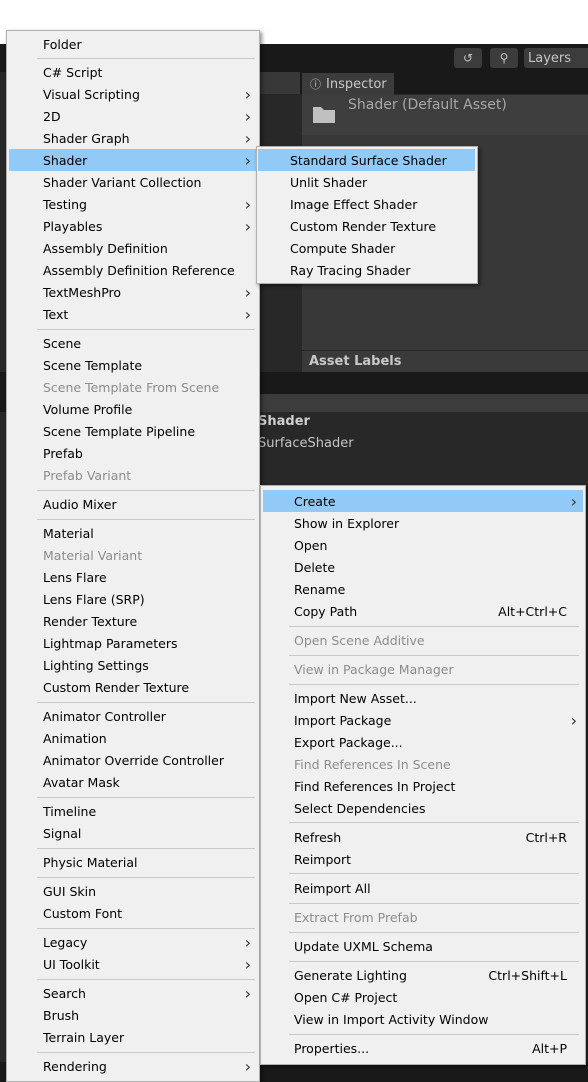 Image resolution: width=588 pixels, height=1082 pixels. What do you see at coordinates (133, 314) in the screenshot?
I see `create-item-text: Text ›` at bounding box center [133, 314].